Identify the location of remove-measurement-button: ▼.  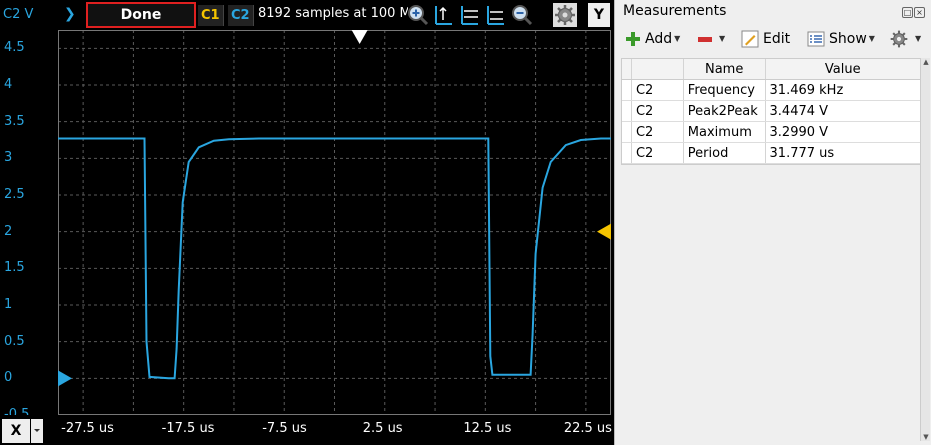
(711, 40).